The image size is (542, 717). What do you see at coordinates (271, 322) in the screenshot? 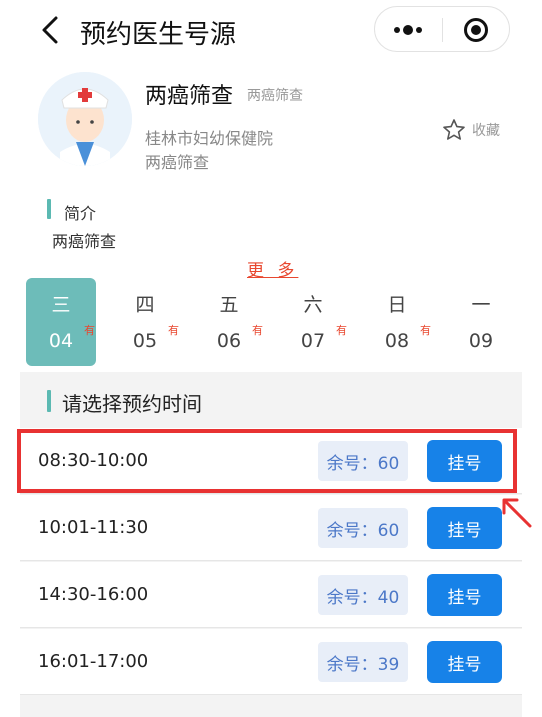
I see `date-selector: 三 04 有 四 05 有 五 06 有 六 07 有 日 08 有 一 09` at bounding box center [271, 322].